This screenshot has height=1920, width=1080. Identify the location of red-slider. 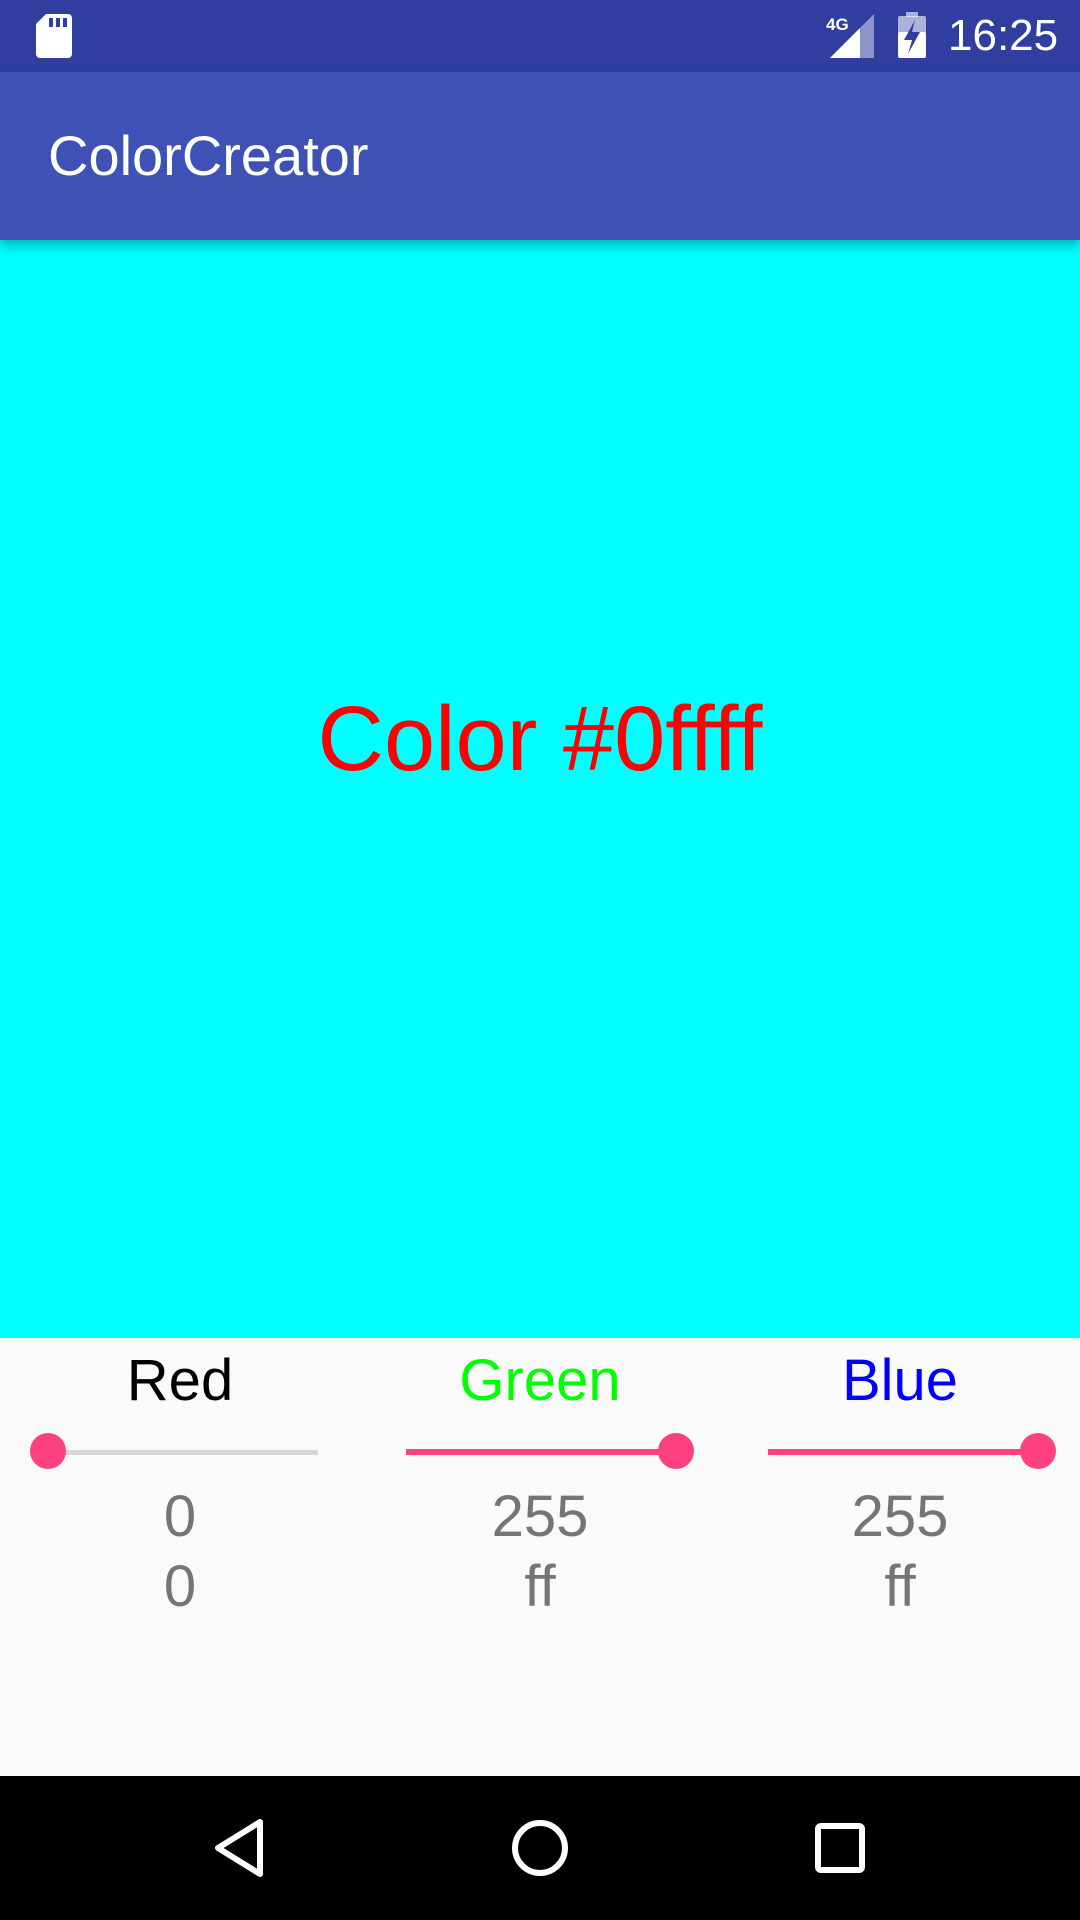
(174, 1452).